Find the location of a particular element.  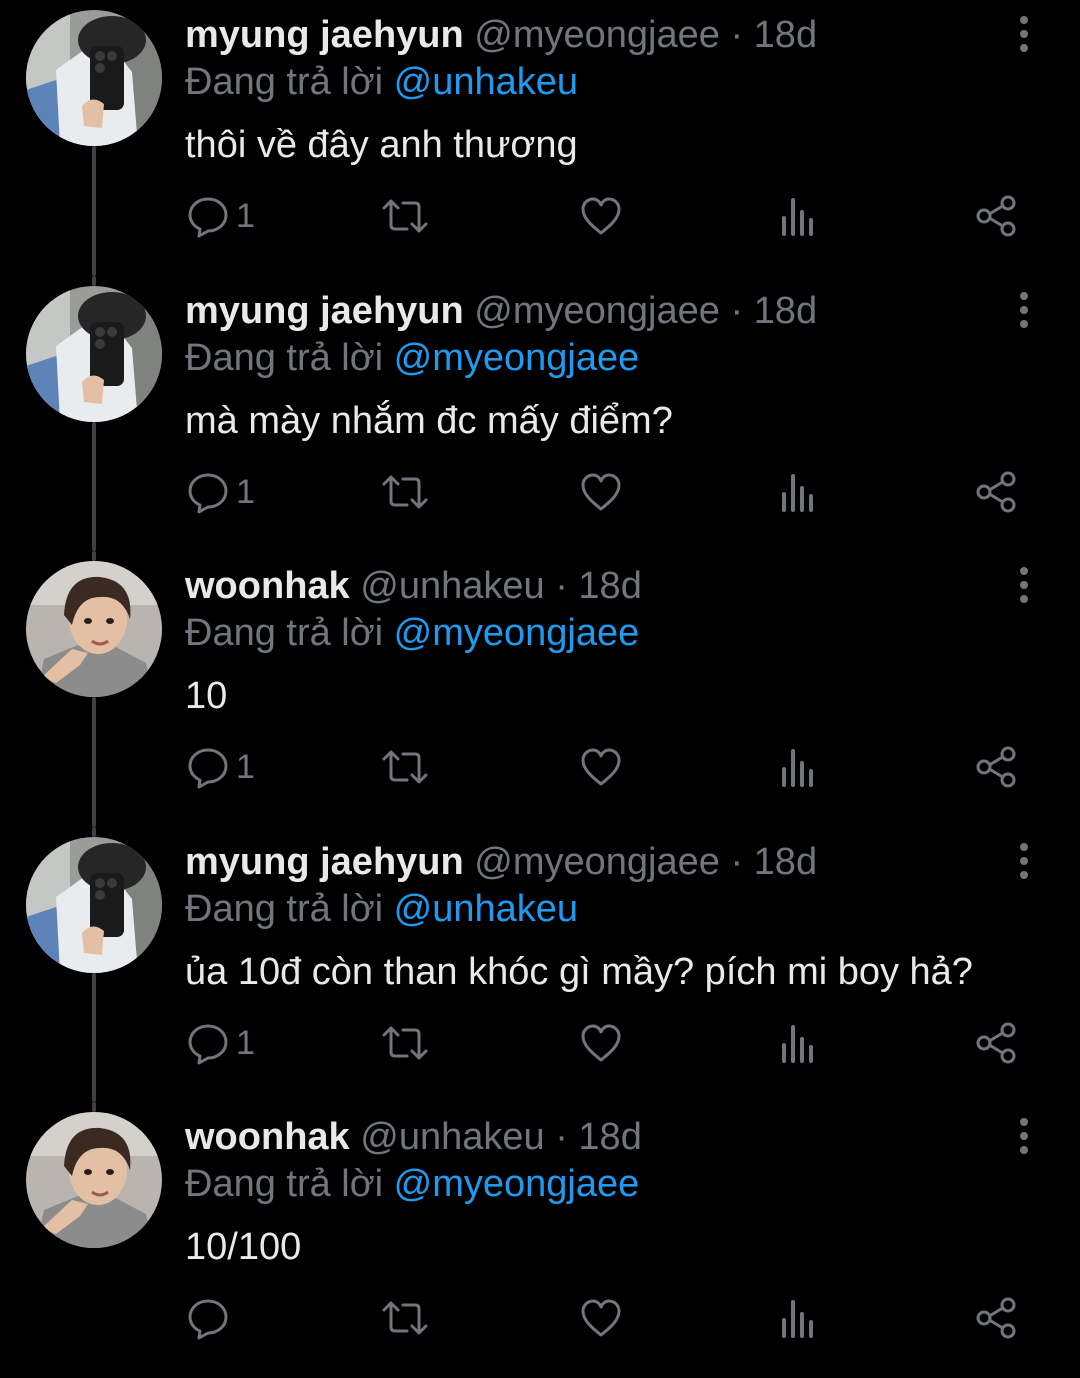

replying-to: Đang trả lời @myeongjaee is located at coordinates (412, 1184).